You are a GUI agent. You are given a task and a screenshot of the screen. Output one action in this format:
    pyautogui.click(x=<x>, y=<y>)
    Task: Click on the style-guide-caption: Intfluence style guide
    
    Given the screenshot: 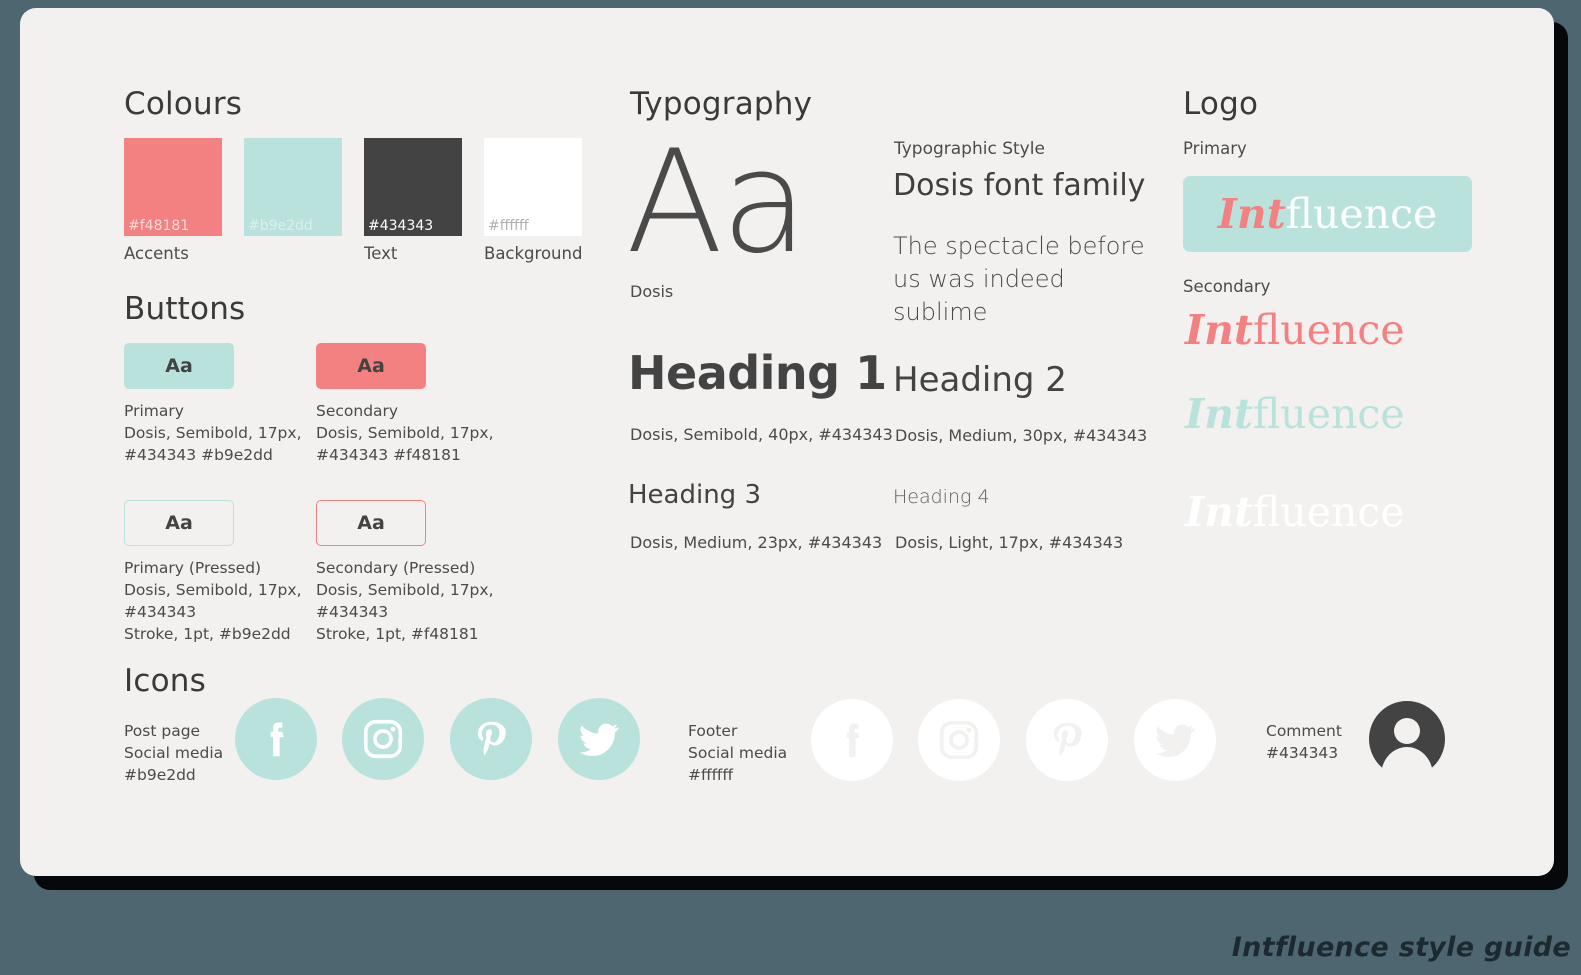 What is the action you would take?
    pyautogui.click(x=1401, y=947)
    